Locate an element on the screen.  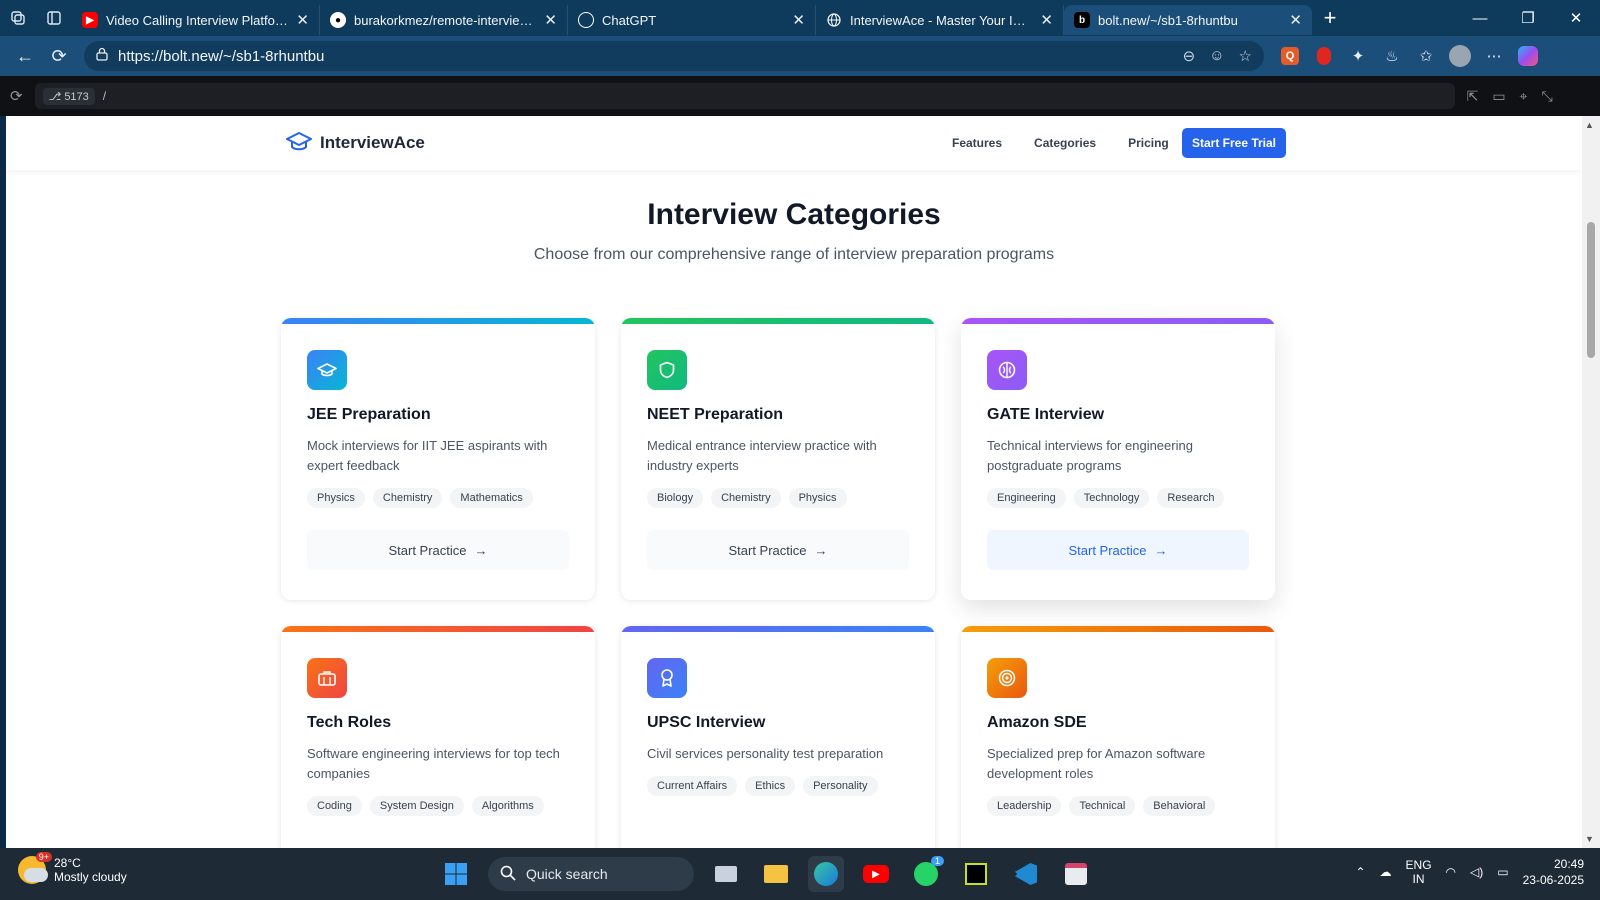
browser-tab-youtube: ▶ Video Calling Interview Platform: ✕ is located at coordinates (196, 20).